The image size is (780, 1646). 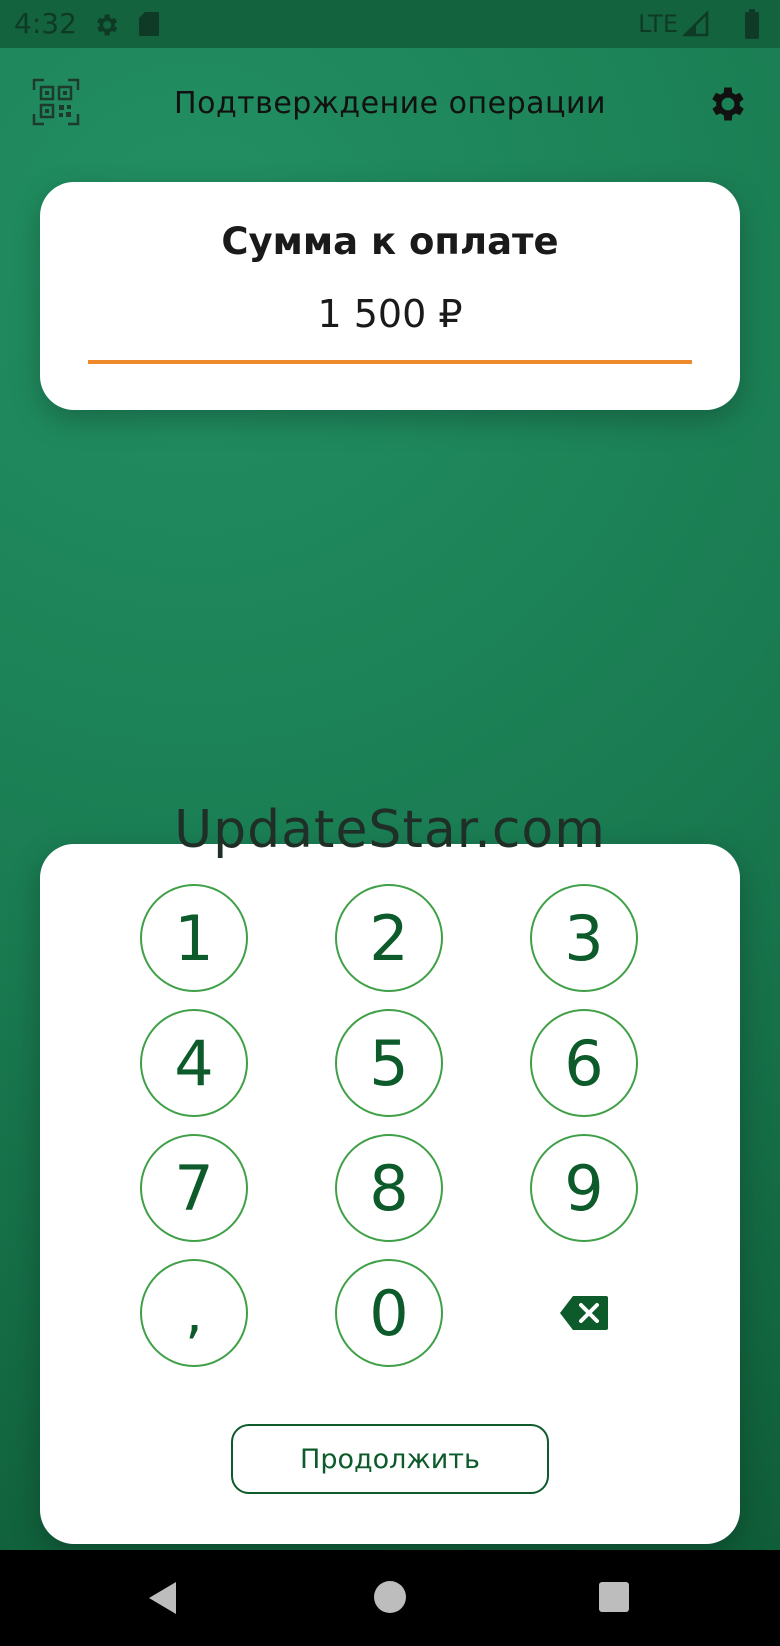 I want to click on amount-input: 1 500 ₽, so click(x=390, y=314).